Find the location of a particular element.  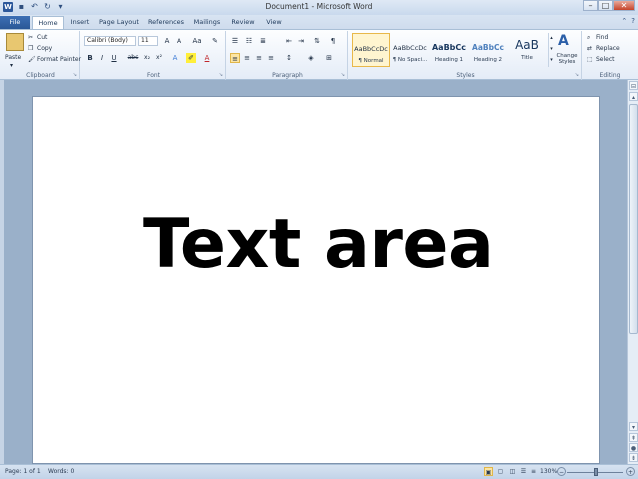

change-styles-button: Change Styles is located at coordinates (567, 59).